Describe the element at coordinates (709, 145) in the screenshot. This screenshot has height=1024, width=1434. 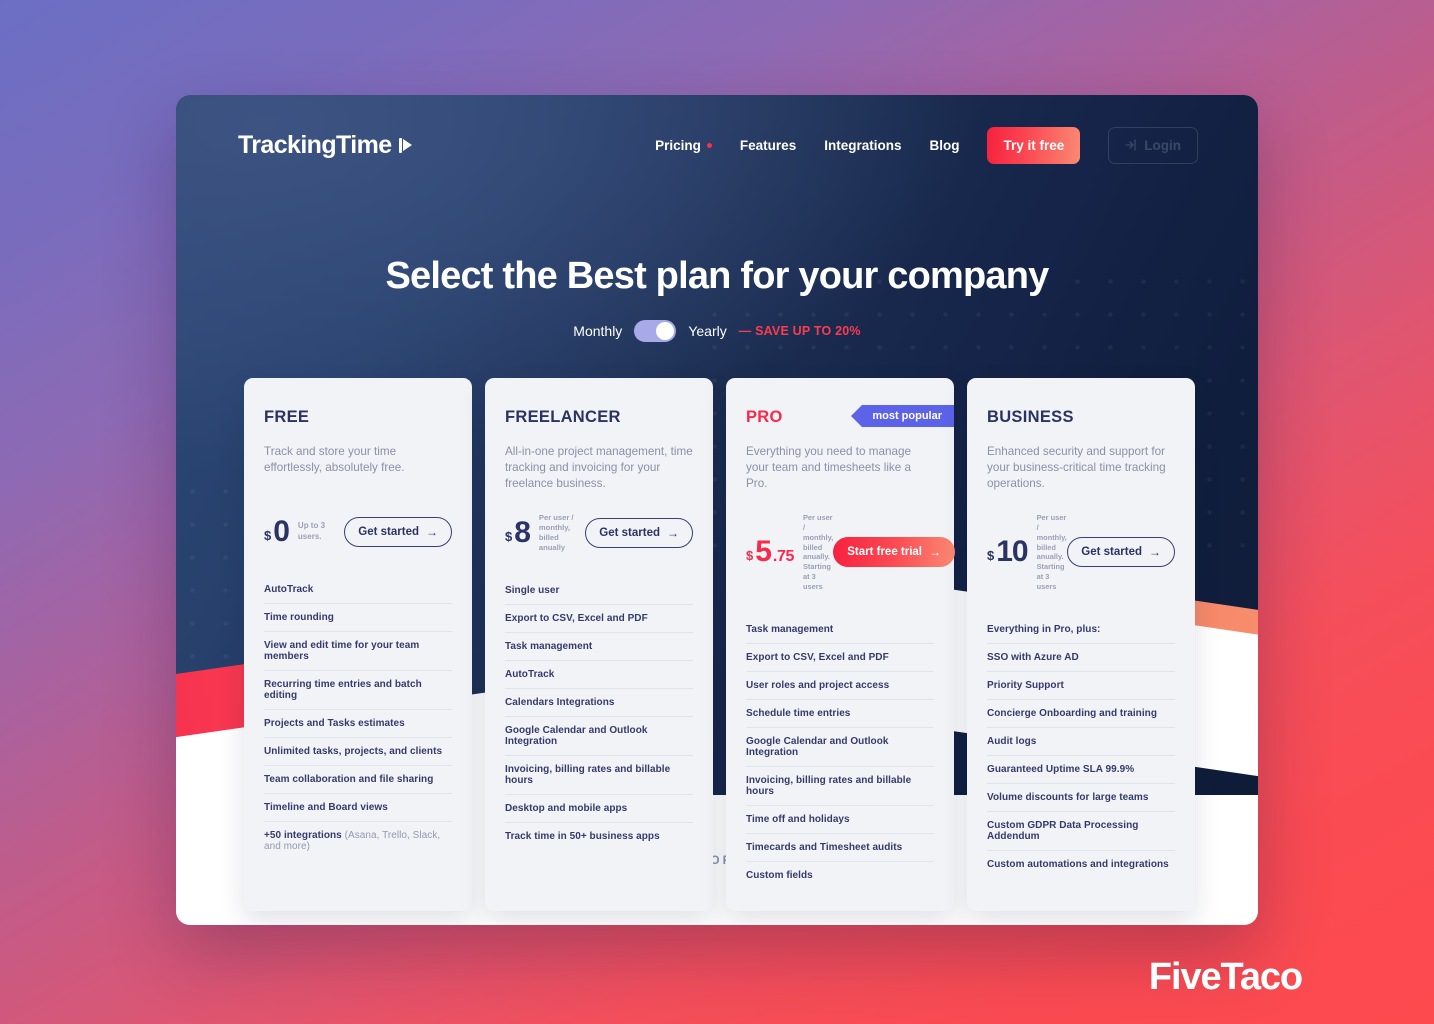
I see `active-dot-icon` at that location.